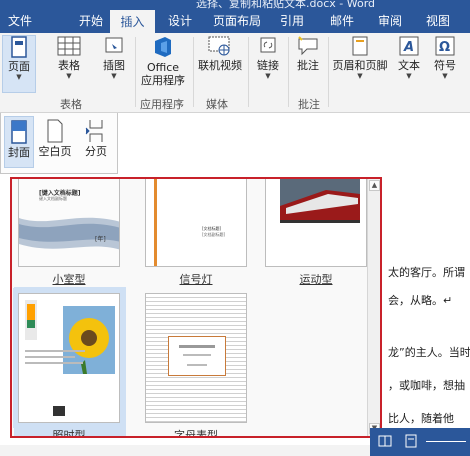  I want to click on train-photo, so click(316, 222).